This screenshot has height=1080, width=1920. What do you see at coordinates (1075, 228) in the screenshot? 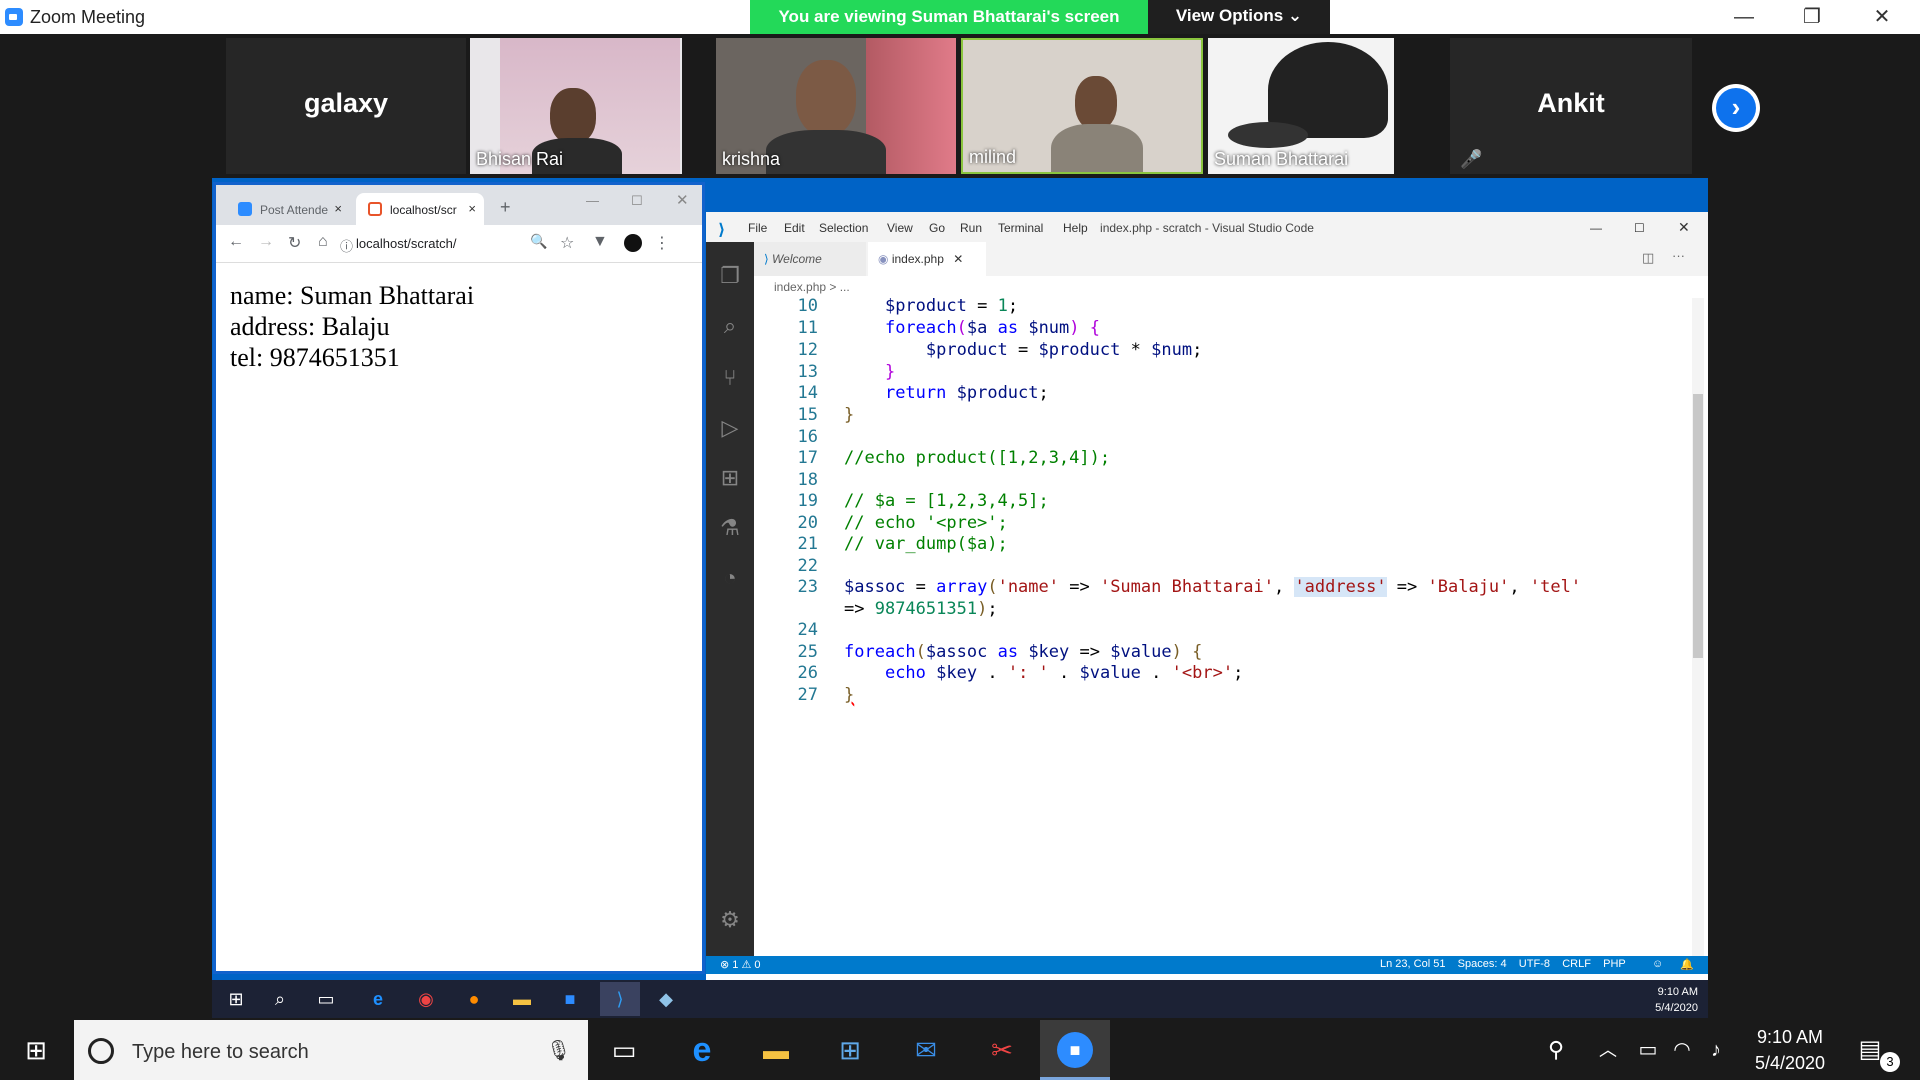
I see `menu-help: Help` at bounding box center [1075, 228].